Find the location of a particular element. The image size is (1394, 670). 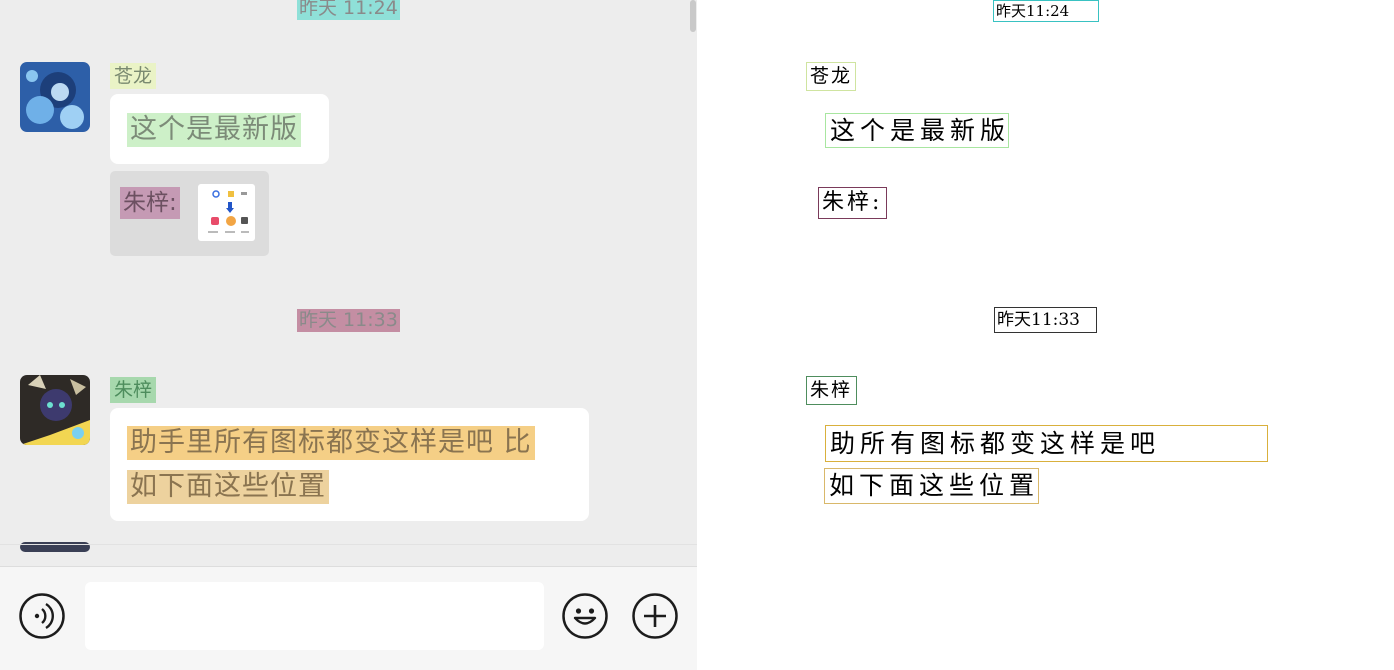

scrollbar is located at coordinates (693, 16).